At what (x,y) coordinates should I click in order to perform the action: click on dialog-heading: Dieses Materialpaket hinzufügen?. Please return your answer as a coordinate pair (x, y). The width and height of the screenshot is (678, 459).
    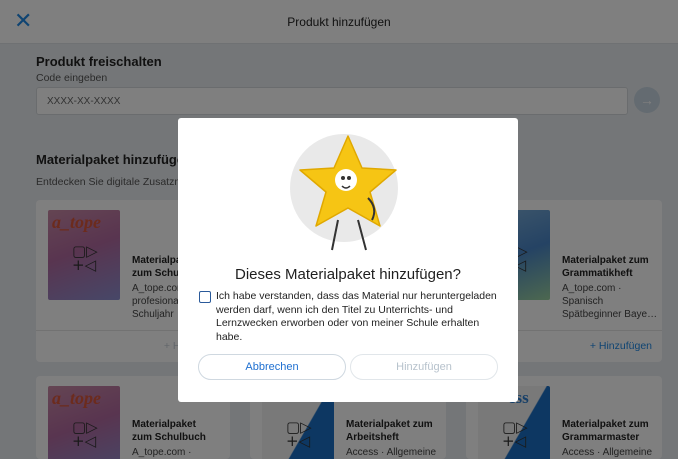
    Looking at the image, I should click on (348, 274).